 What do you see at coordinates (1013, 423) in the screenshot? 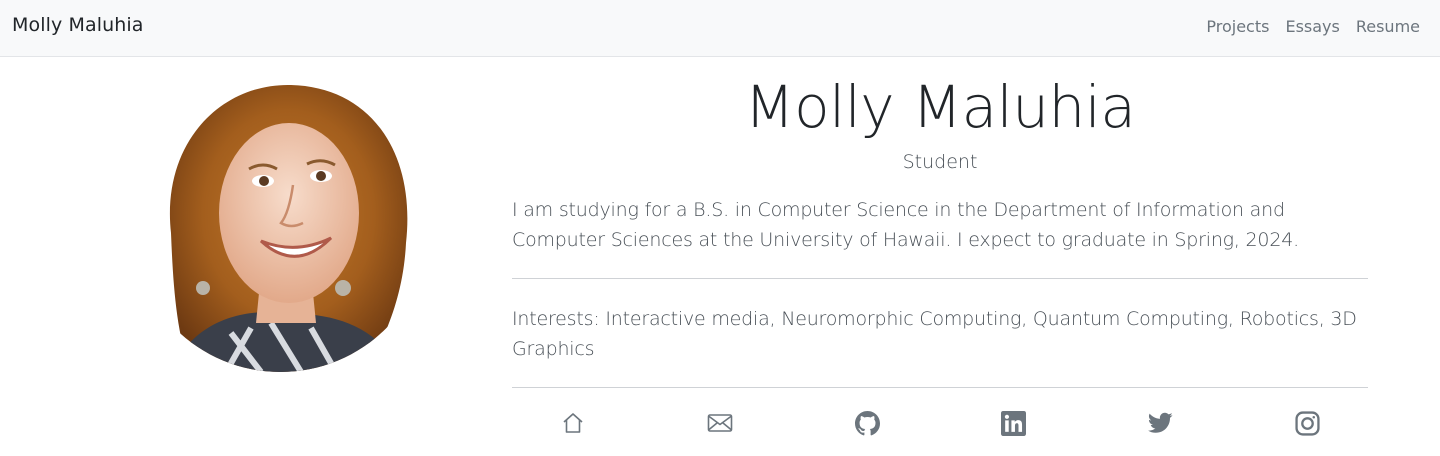
I see `linkedin-icon` at bounding box center [1013, 423].